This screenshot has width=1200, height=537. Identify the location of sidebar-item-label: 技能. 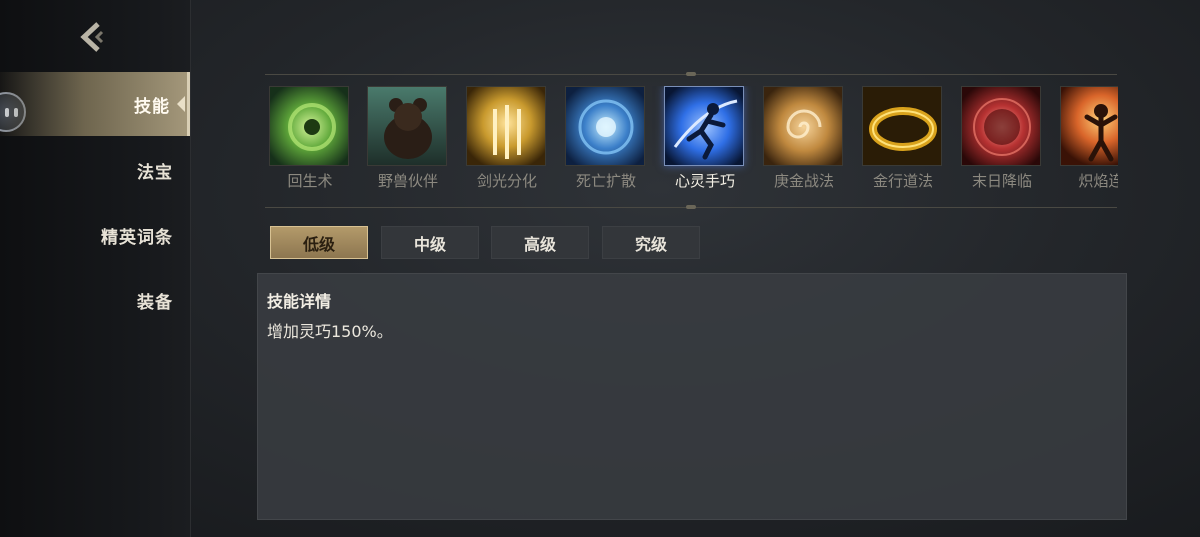
(152, 106).